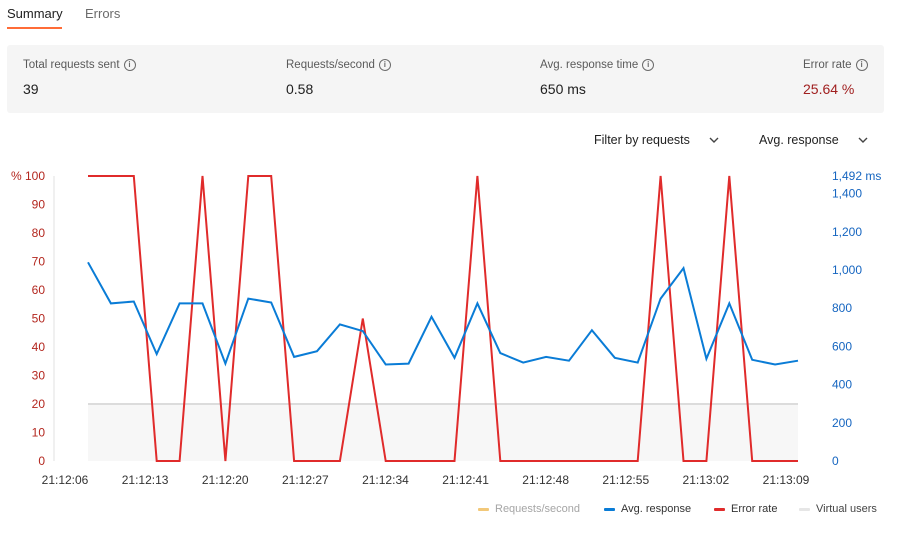  Describe the element at coordinates (537, 509) in the screenshot. I see `legend-label: Requests/second` at that location.